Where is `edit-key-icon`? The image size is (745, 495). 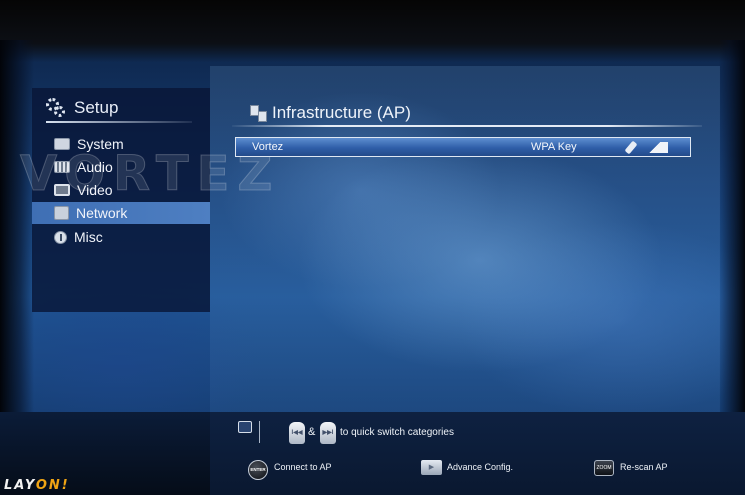
edit-key-icon is located at coordinates (631, 147).